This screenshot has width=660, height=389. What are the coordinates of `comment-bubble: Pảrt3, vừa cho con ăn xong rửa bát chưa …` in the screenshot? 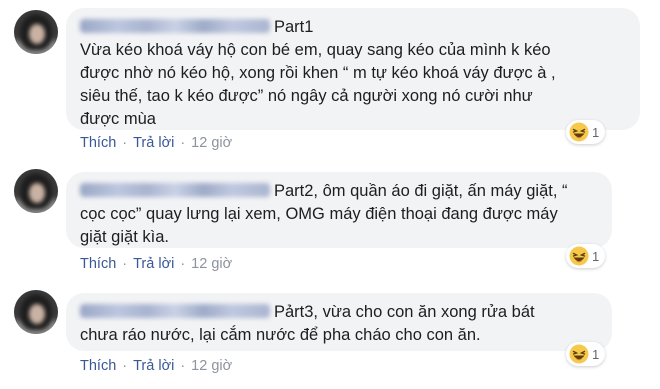 It's located at (339, 322).